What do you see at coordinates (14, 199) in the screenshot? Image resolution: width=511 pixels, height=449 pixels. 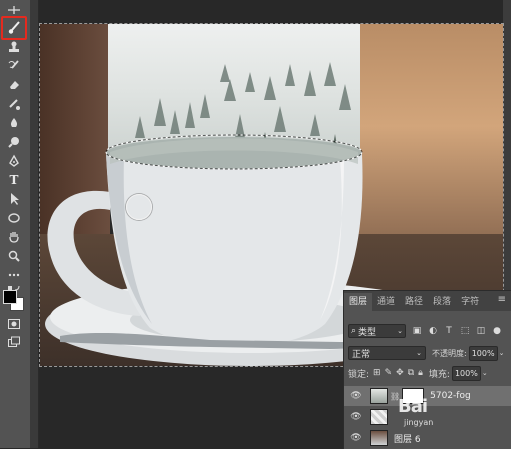 I see `path-selection-icon` at bounding box center [14, 199].